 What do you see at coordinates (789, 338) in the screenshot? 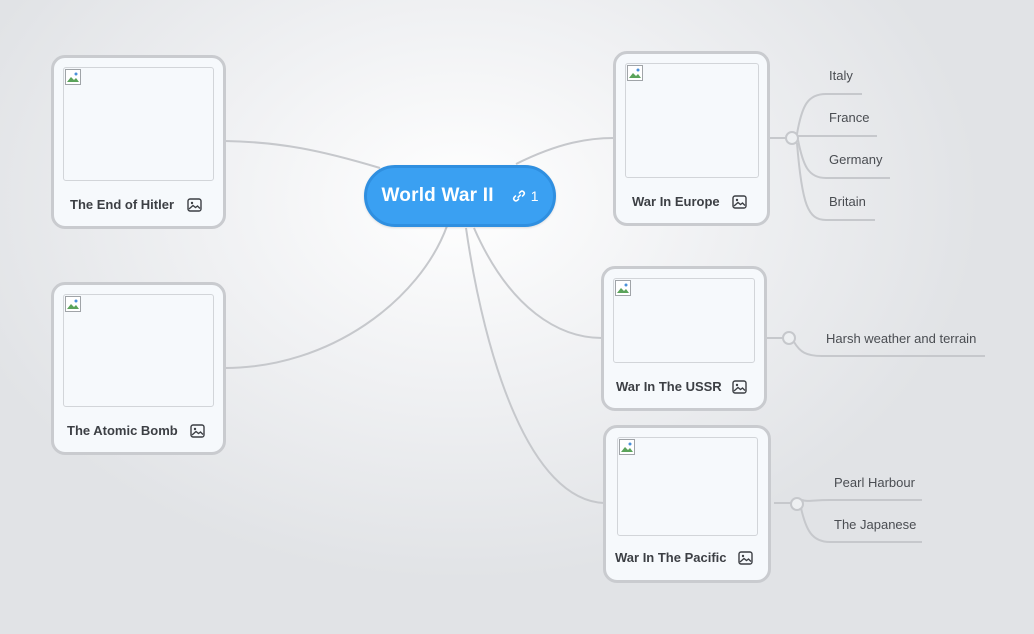
I see `collapse-handle-ussr` at bounding box center [789, 338].